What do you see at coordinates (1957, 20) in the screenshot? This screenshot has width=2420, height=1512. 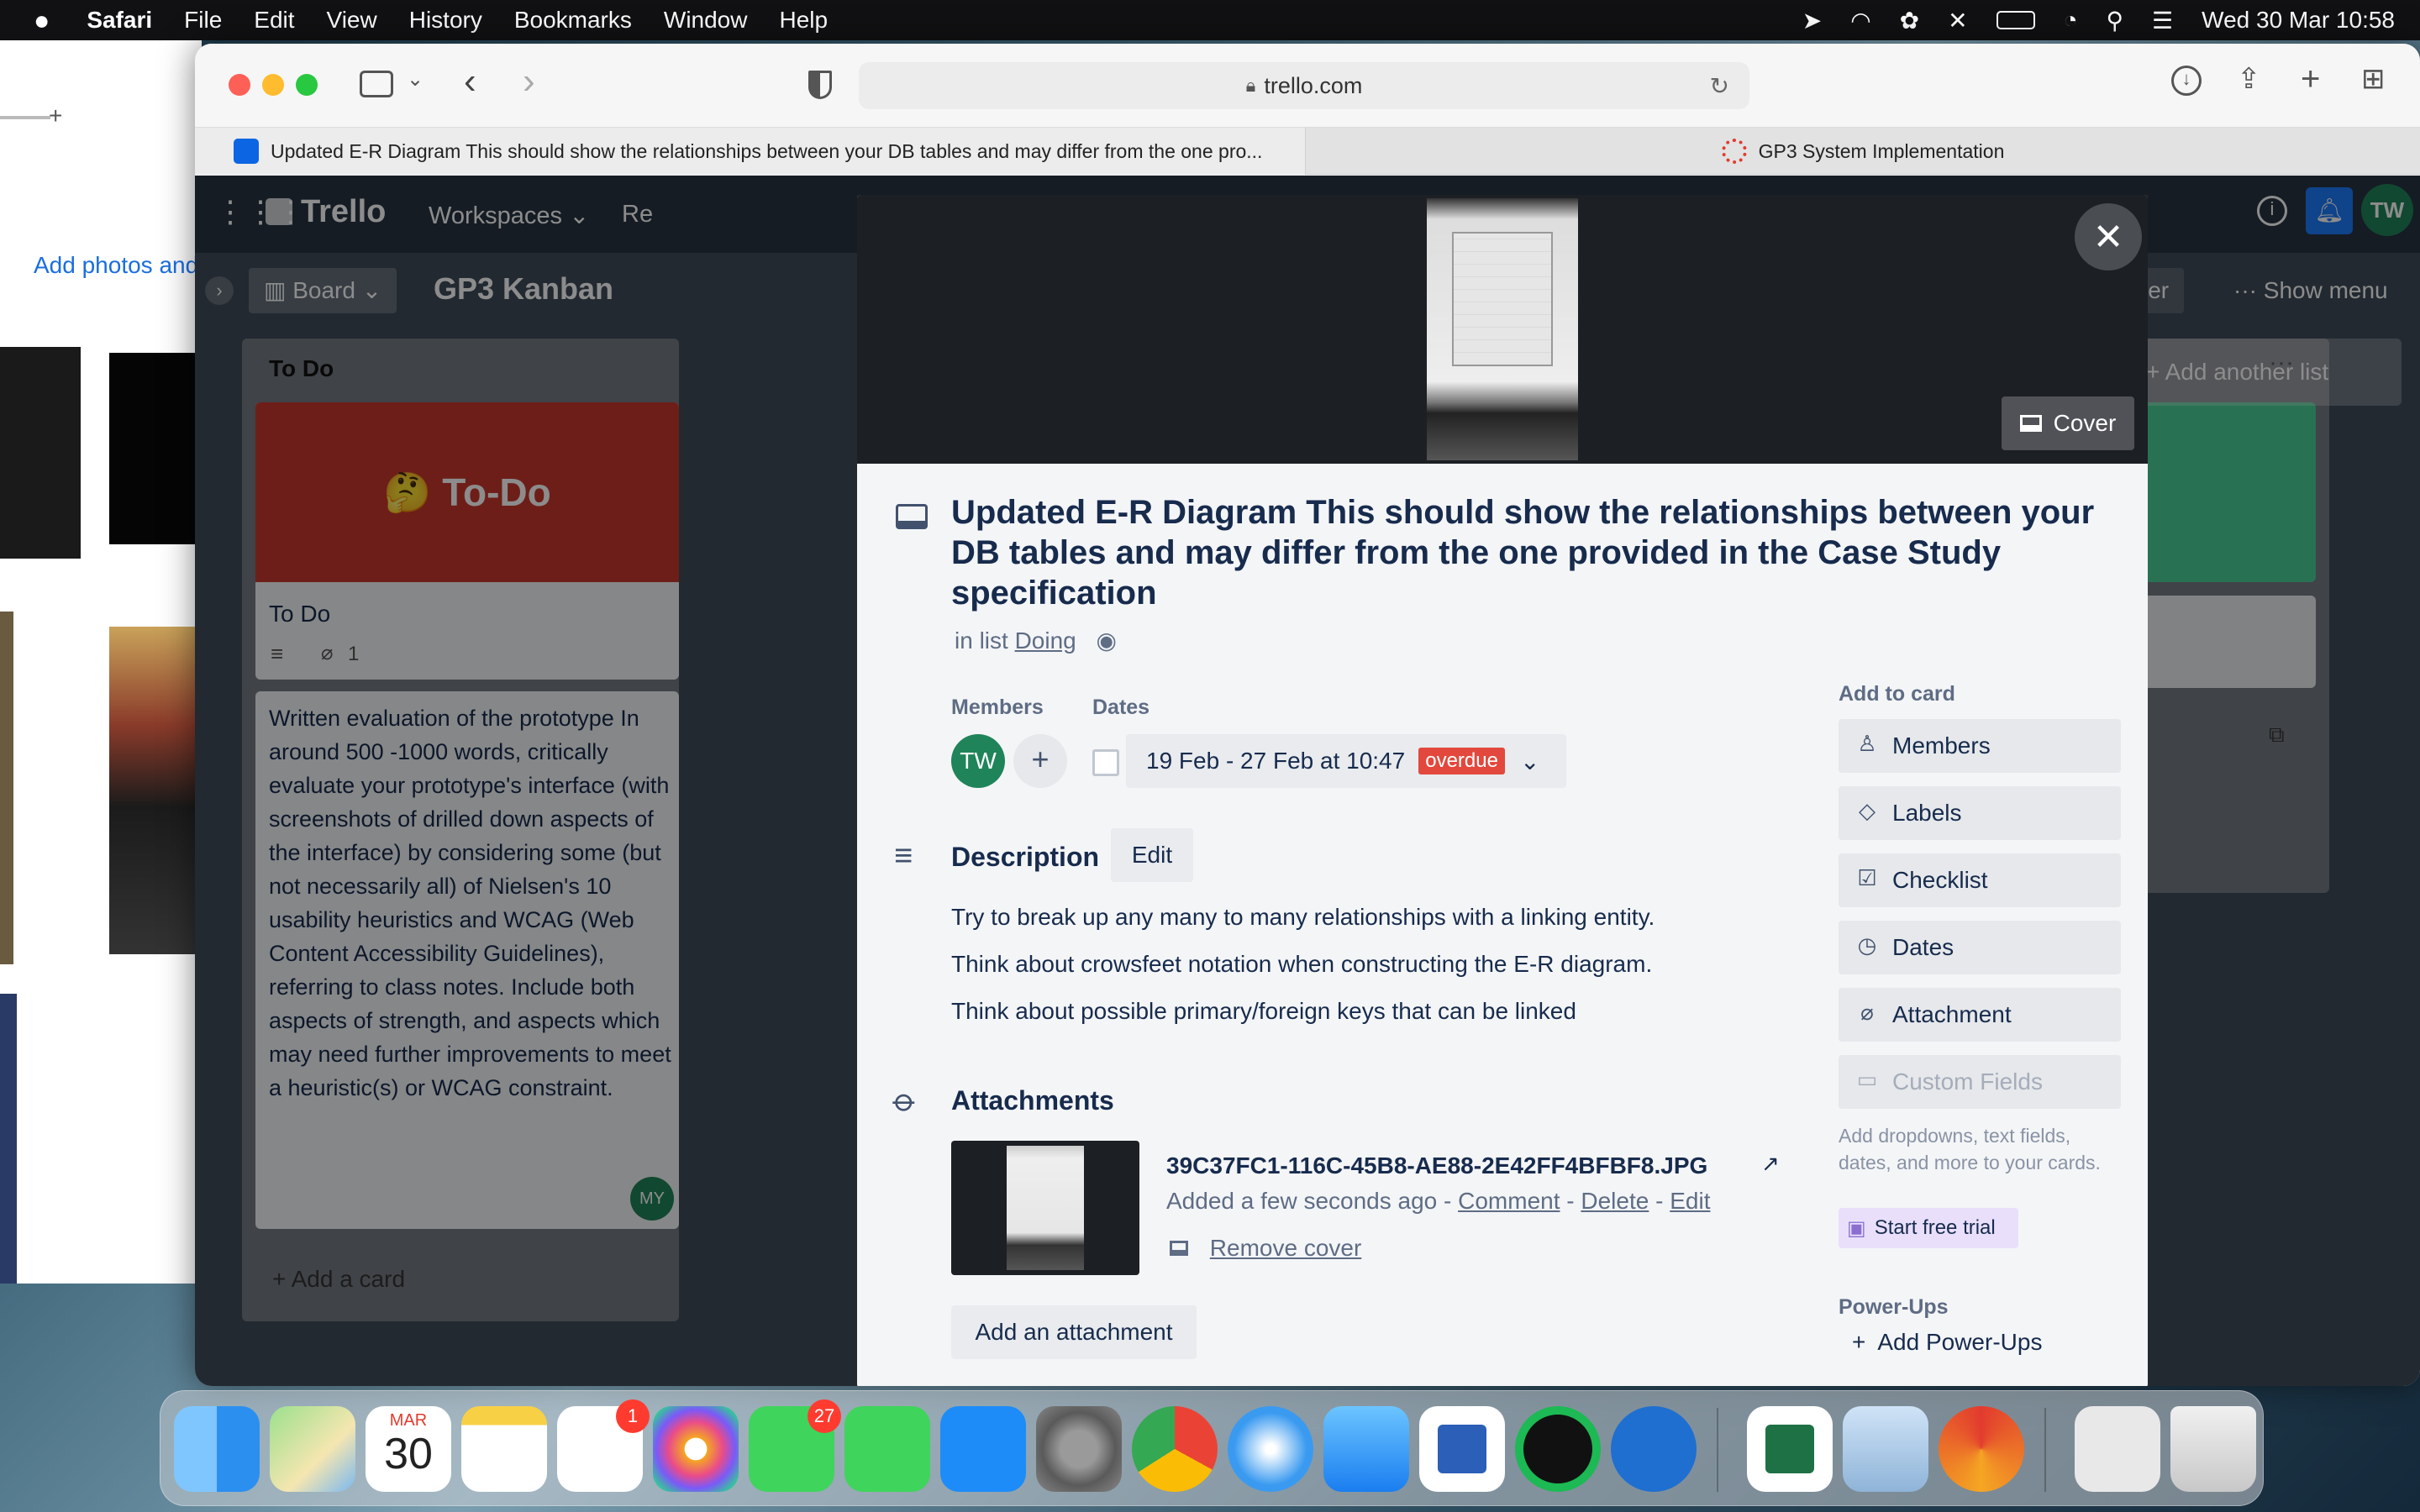 I see `bluetooth-off-icon: ✕` at bounding box center [1957, 20].